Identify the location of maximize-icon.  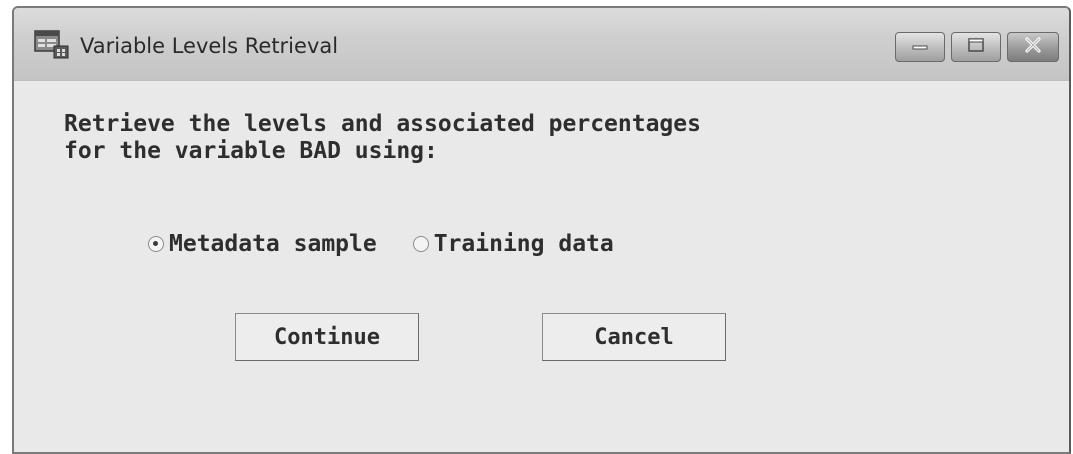
(976, 47).